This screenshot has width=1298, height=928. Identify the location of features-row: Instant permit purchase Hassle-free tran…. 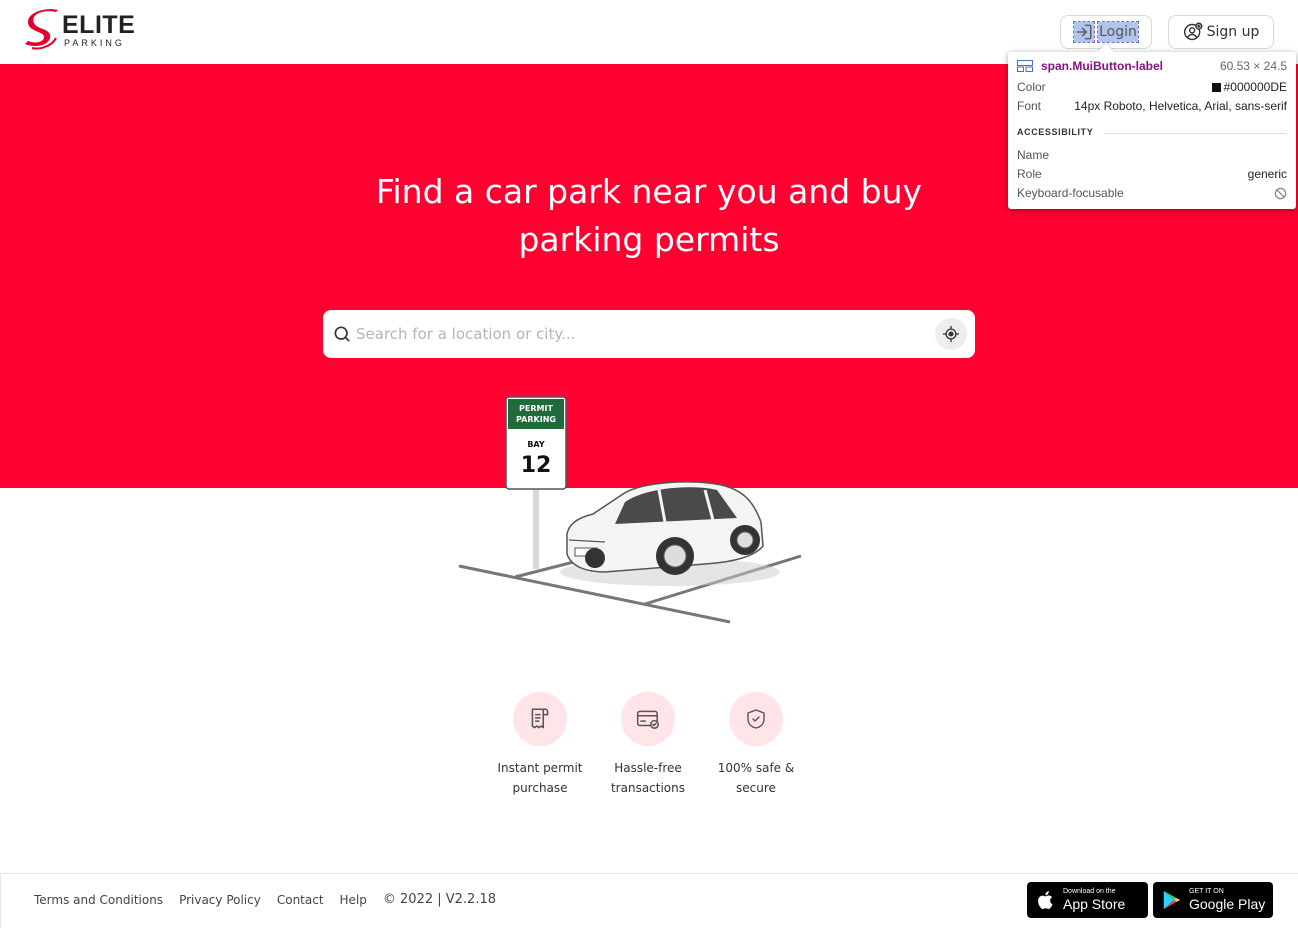
(649, 747).